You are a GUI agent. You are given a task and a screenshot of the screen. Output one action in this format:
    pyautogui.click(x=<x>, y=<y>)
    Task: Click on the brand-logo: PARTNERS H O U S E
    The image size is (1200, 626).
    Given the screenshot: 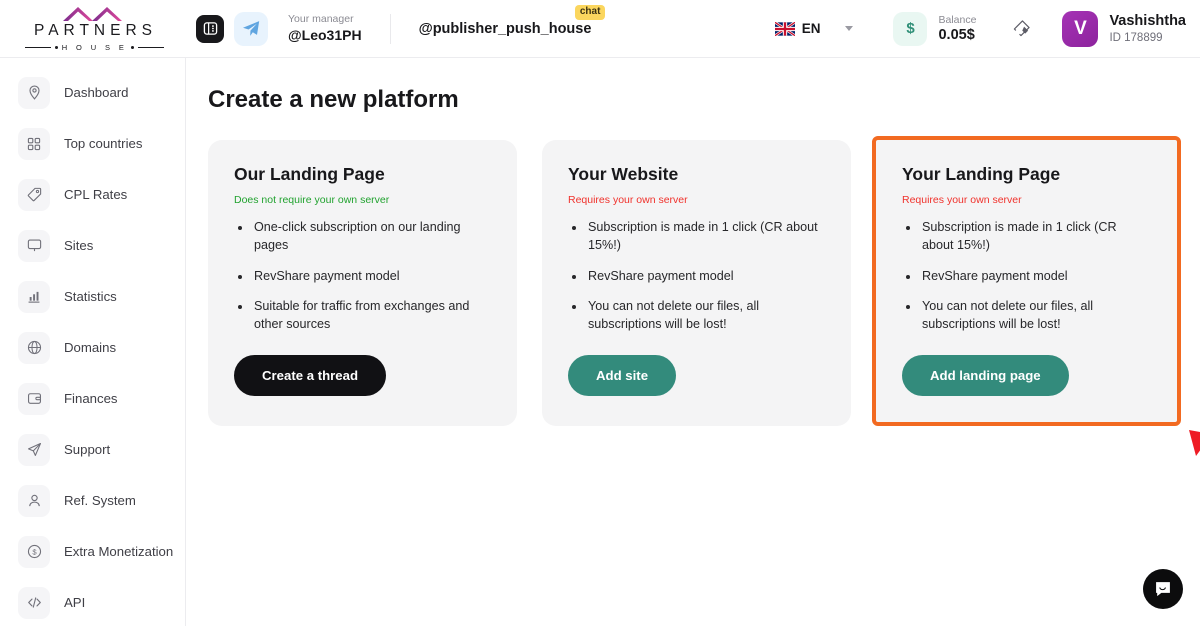 What is the action you would take?
    pyautogui.click(x=93, y=29)
    